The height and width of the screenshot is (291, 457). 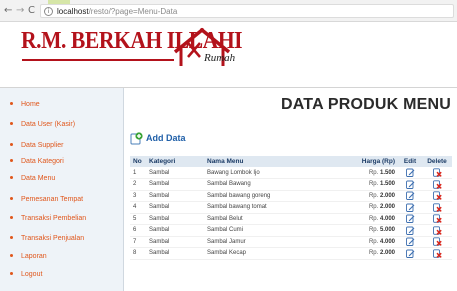 What do you see at coordinates (48, 218) in the screenshot?
I see `sidebar-item-transaksi-pembelian: Transaksi Pembelian` at bounding box center [48, 218].